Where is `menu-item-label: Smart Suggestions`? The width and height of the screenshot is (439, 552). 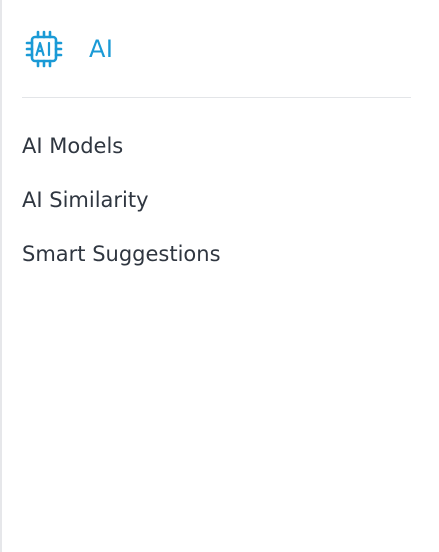 menu-item-label: Smart Suggestions is located at coordinates (121, 254).